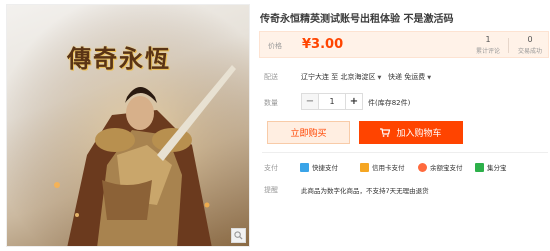 Image resolution: width=550 pixels, height=251 pixels. What do you see at coordinates (446, 168) in the screenshot?
I see `payment-method-label: 余额宝支付` at bounding box center [446, 168].